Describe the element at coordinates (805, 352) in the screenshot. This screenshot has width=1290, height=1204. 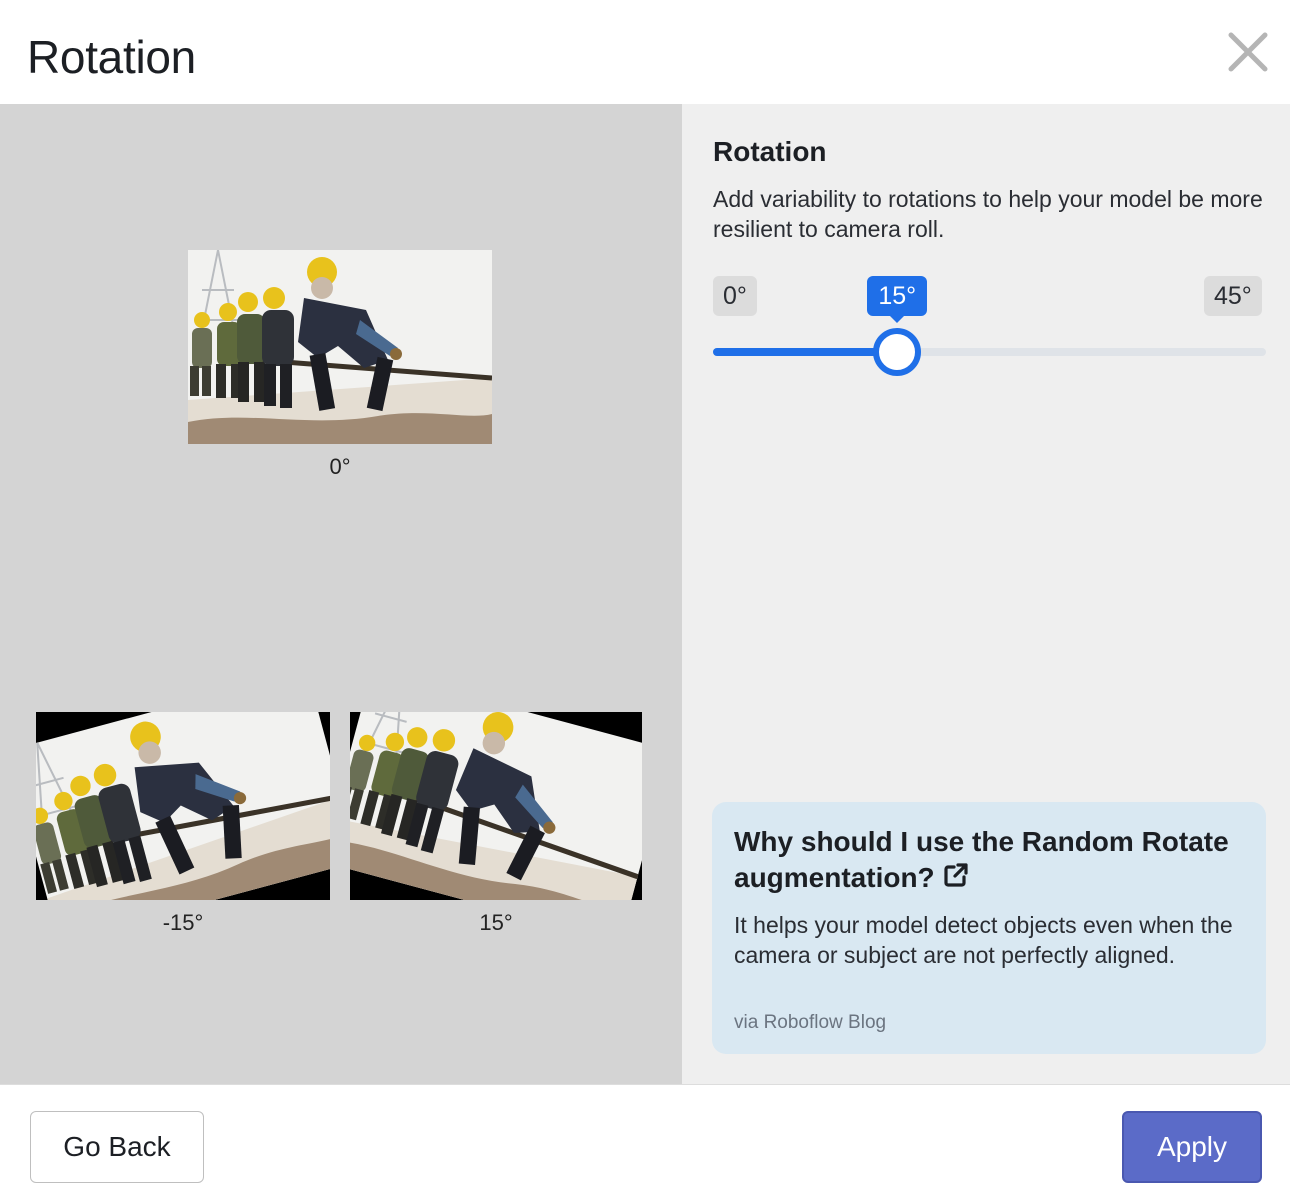
I see `slider-fill` at that location.